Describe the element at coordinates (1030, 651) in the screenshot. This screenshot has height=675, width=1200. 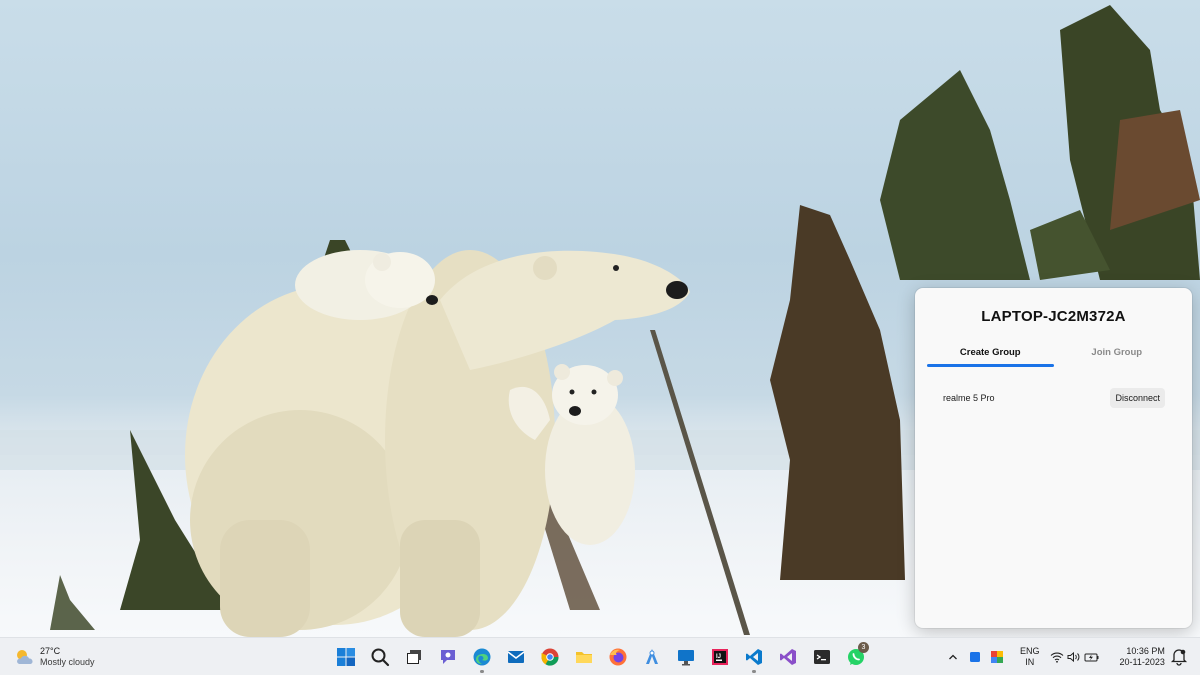
I see `language-code: ENG` at that location.